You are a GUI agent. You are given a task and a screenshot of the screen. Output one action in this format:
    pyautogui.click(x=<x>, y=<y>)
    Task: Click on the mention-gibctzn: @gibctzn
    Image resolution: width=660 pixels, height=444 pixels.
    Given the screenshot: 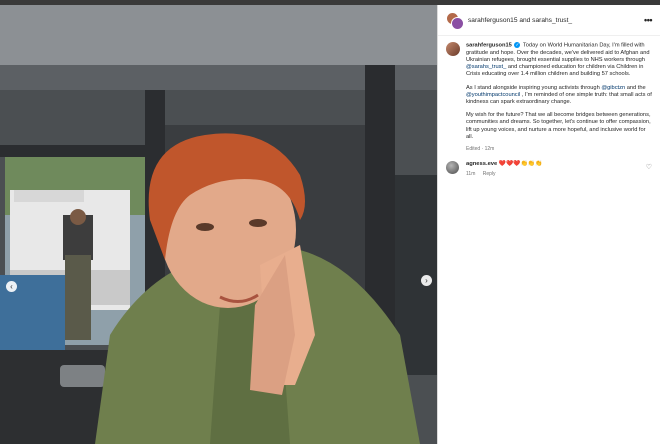 What is the action you would take?
    pyautogui.click(x=613, y=88)
    